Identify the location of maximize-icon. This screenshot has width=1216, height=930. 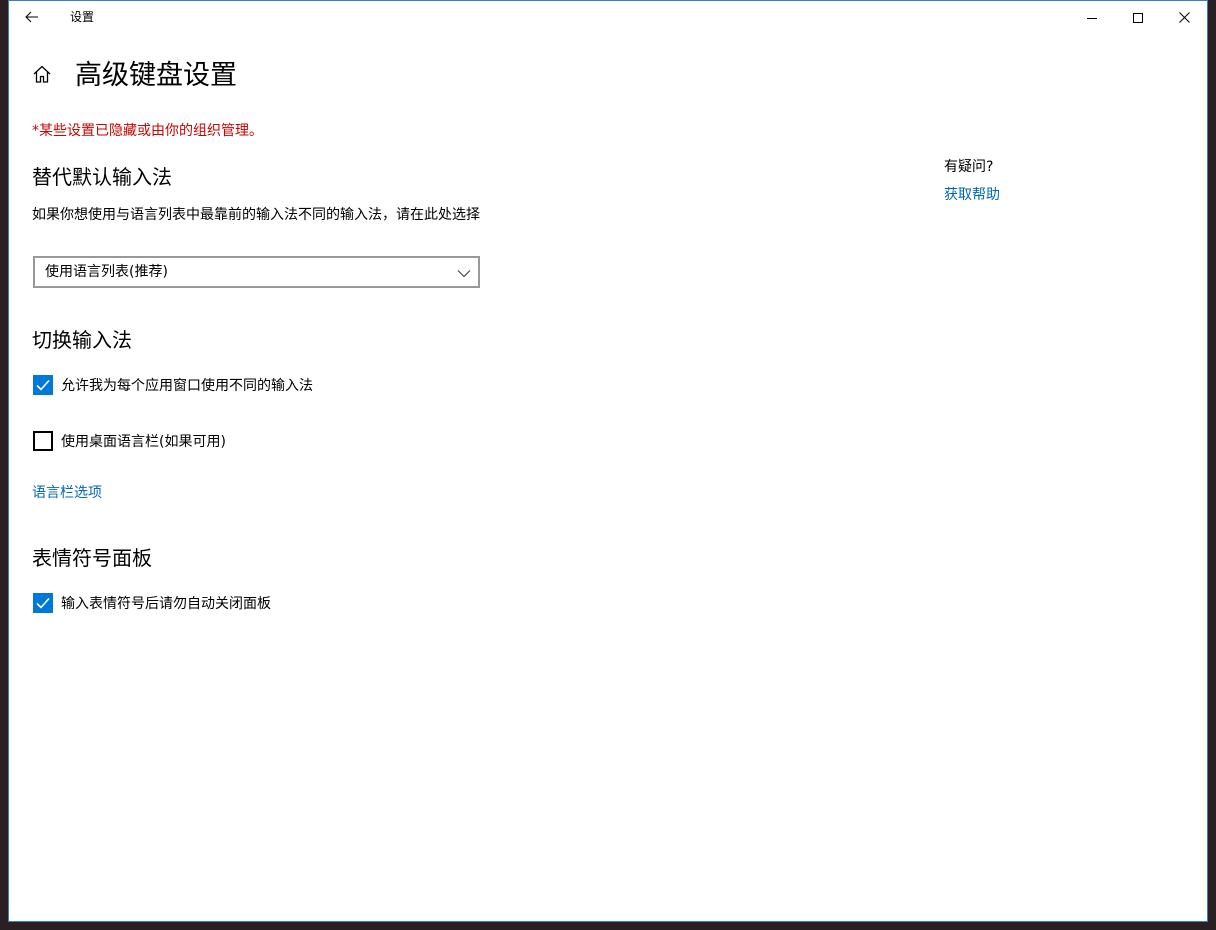
(1138, 17).